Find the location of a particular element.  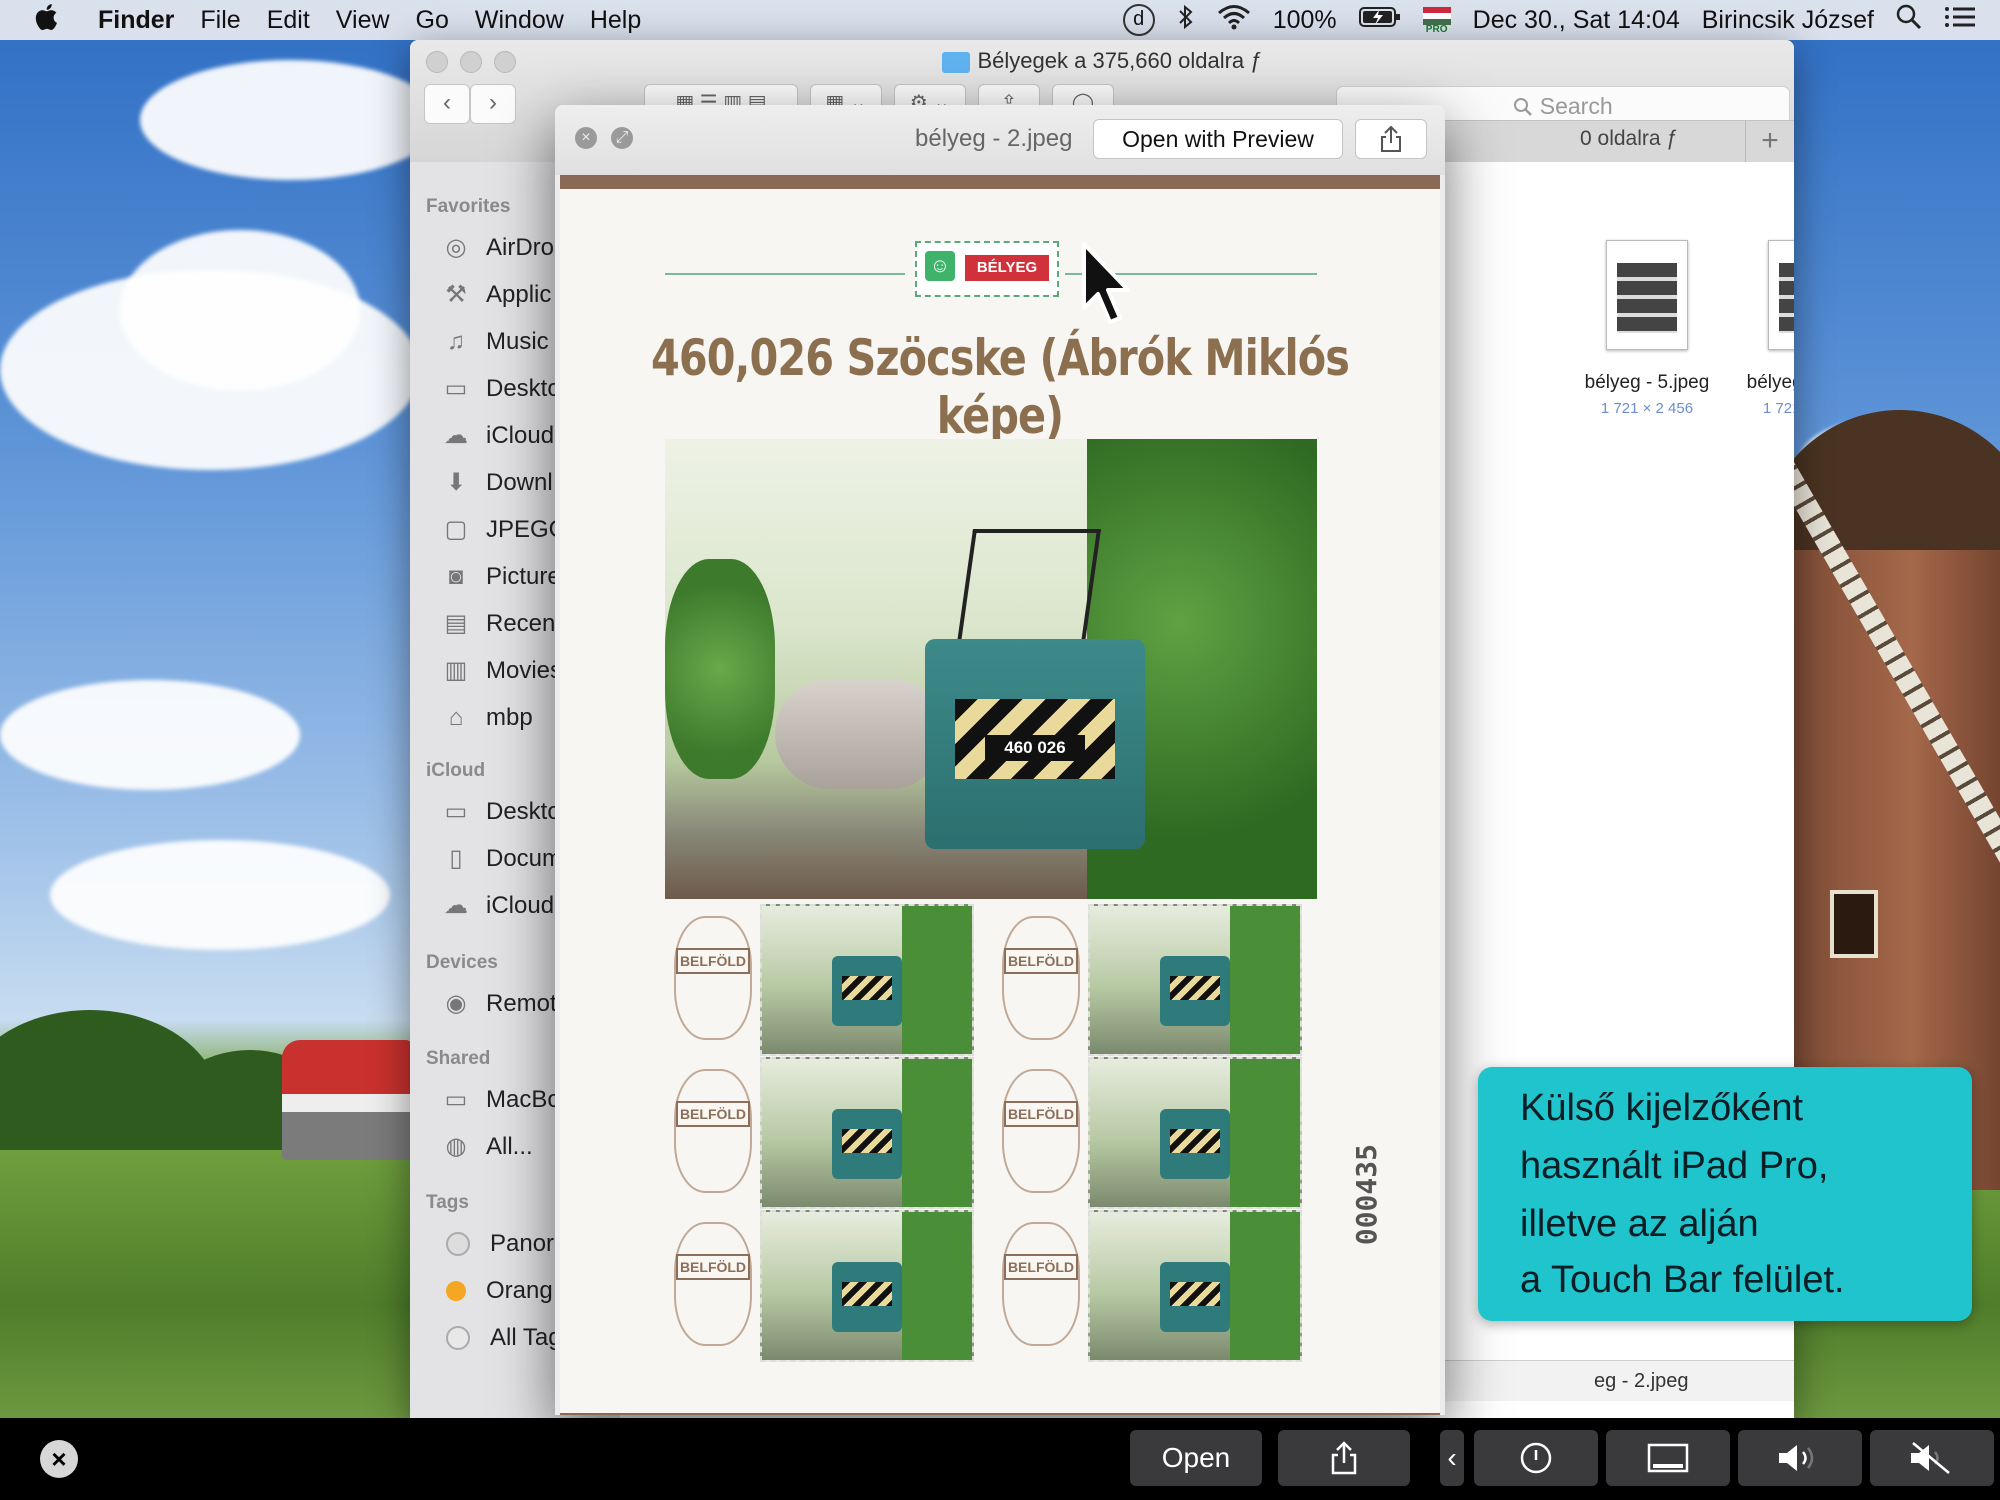

desktop-icon: ▭ is located at coordinates (456, 811).